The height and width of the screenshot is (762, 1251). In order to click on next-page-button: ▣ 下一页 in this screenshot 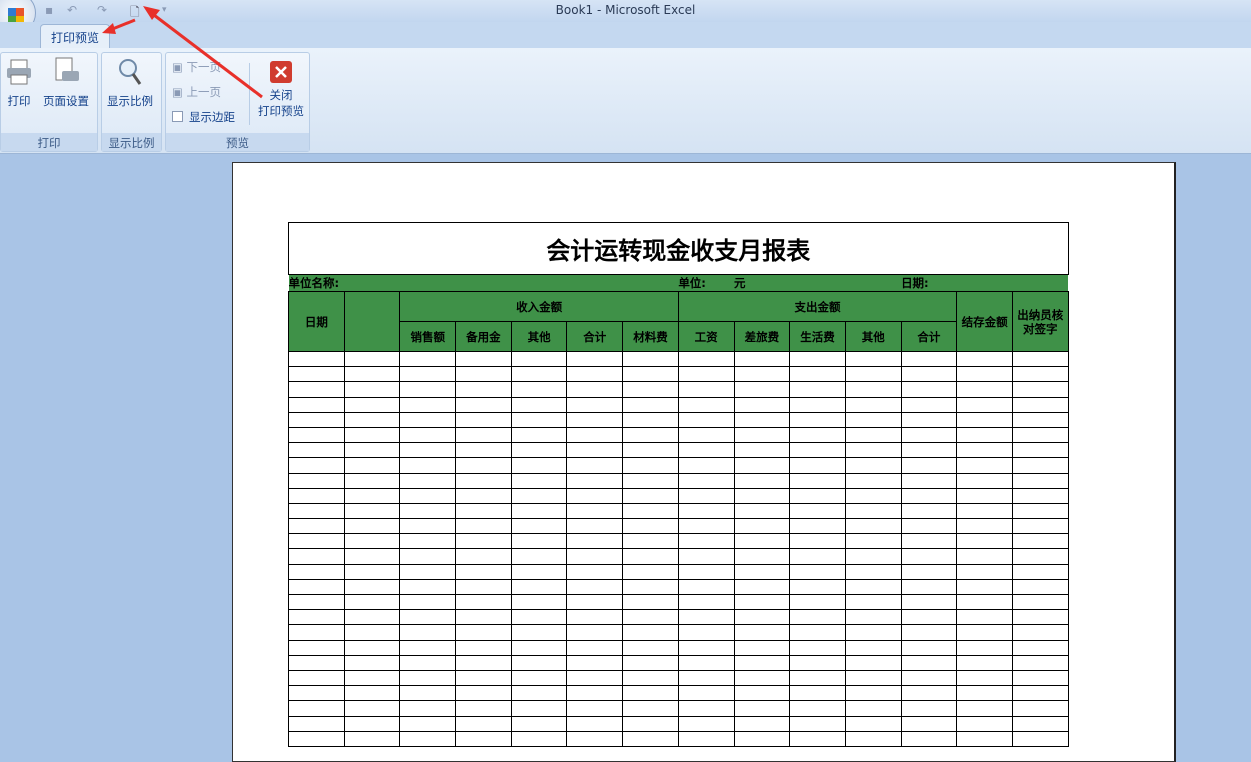, I will do `click(196, 67)`.